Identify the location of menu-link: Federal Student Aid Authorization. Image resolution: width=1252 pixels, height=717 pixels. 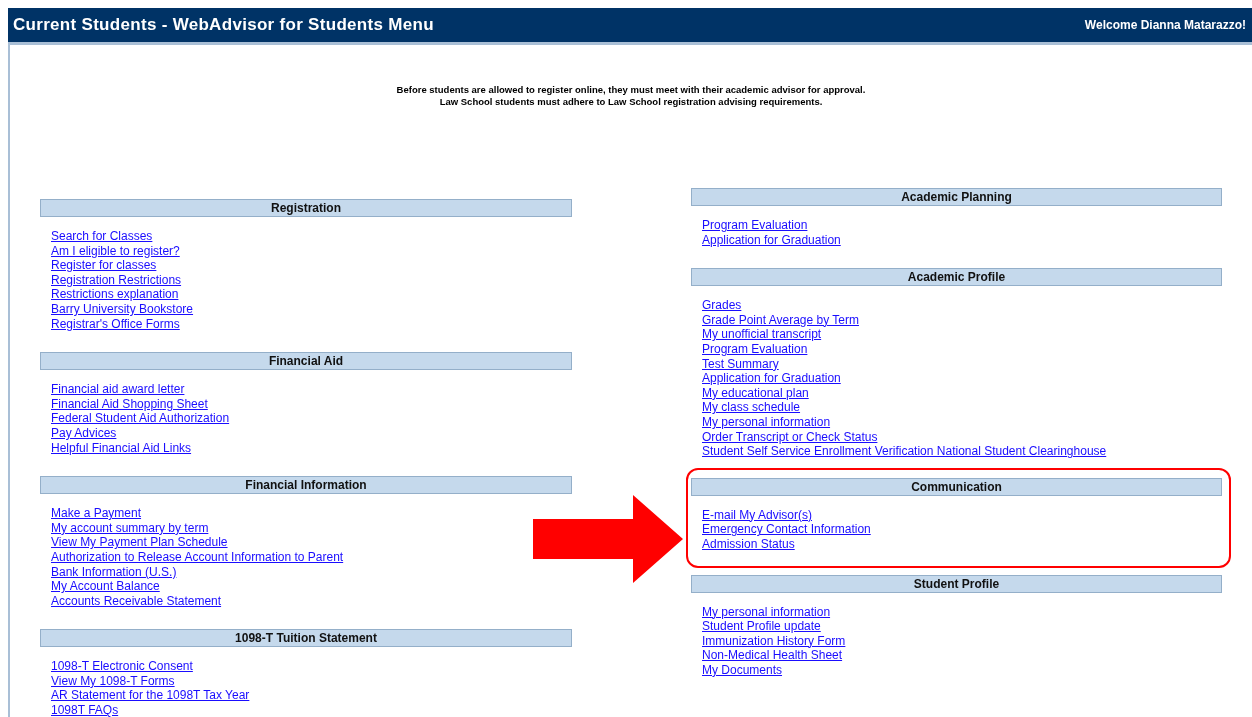
(140, 418).